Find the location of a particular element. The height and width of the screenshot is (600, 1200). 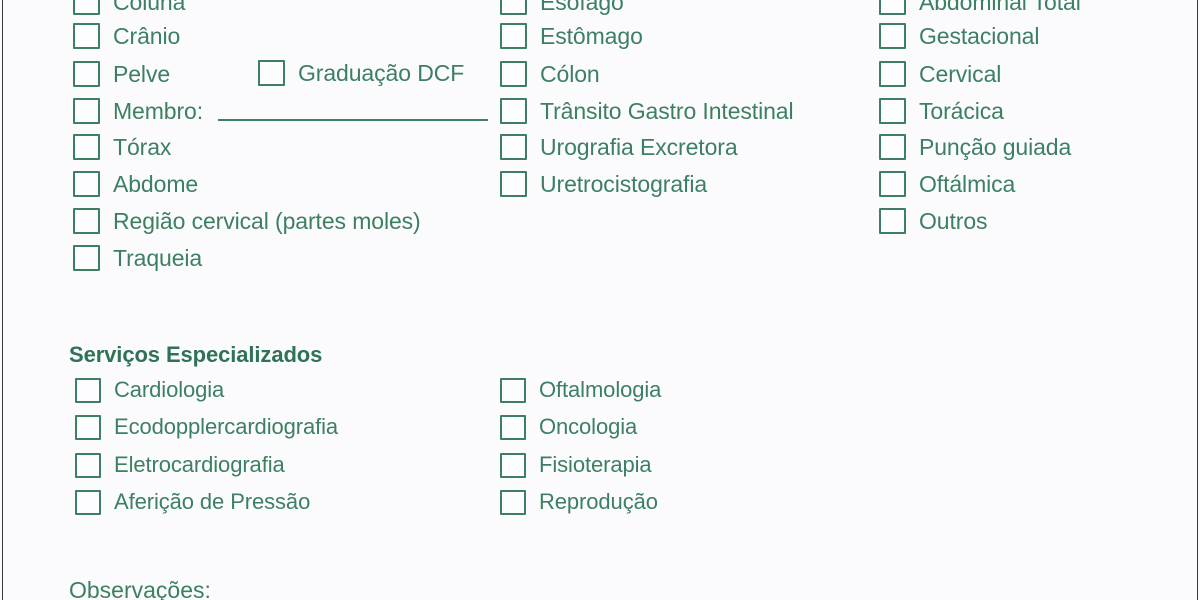

checkbox-row-cardiologia: Cardiologia is located at coordinates (149, 390).